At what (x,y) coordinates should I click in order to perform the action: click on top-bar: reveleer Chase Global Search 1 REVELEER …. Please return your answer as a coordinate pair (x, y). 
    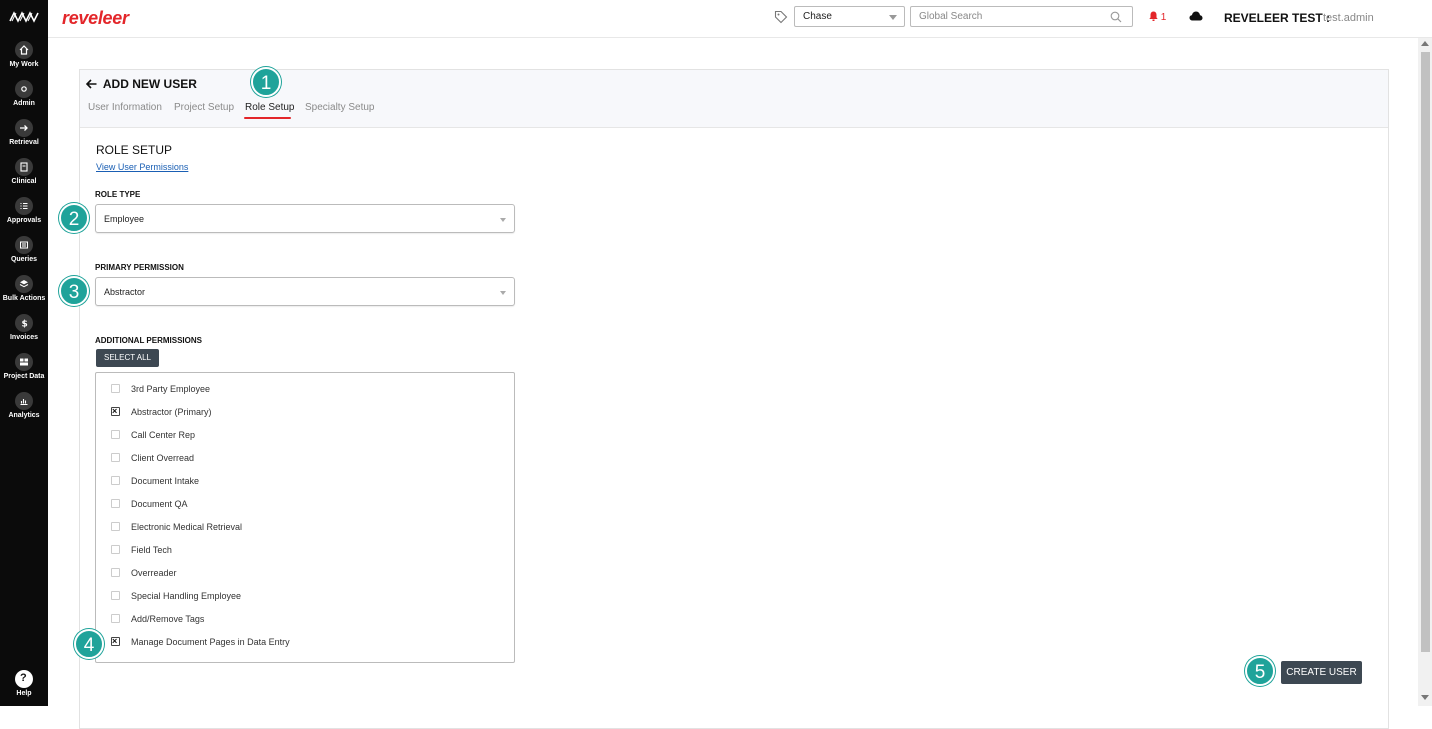
    Looking at the image, I should click on (740, 19).